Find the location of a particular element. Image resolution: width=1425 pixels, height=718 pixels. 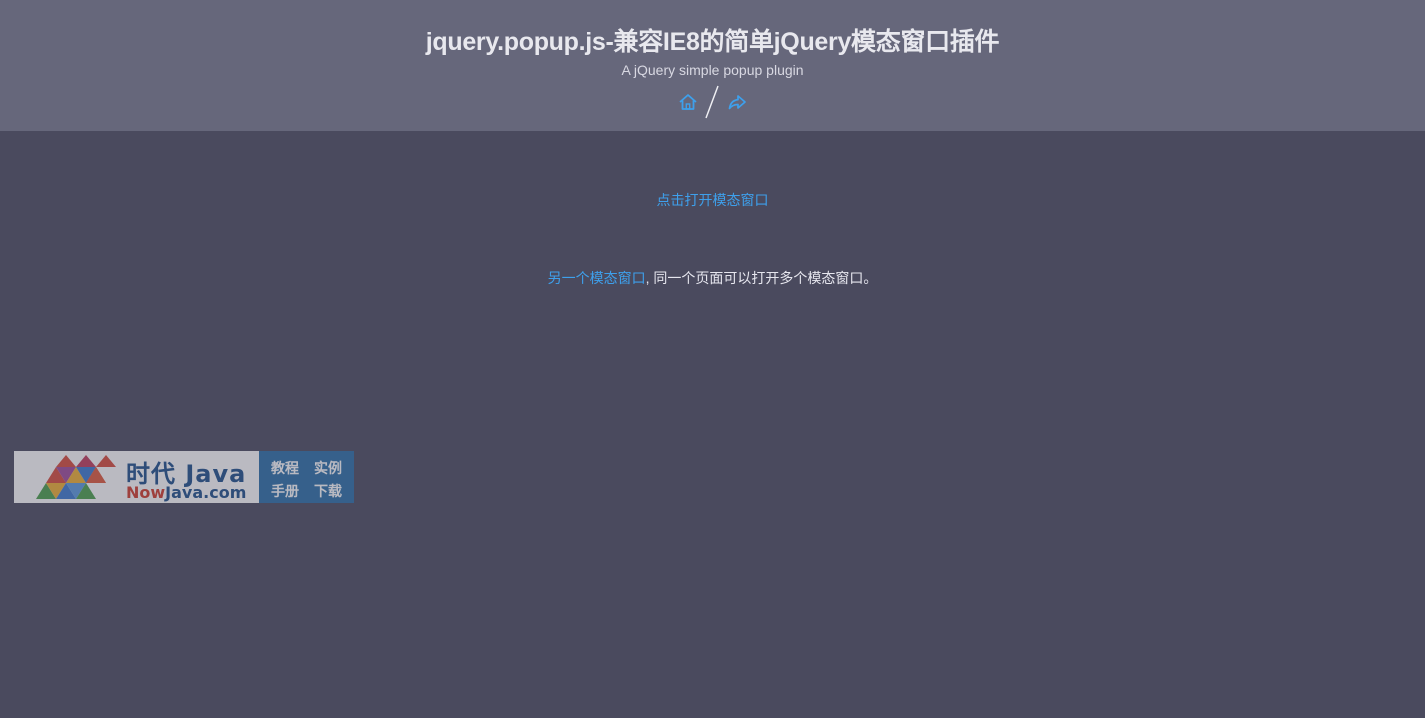

another-modal-link: 另一个模态窗口 is located at coordinates (597, 278).